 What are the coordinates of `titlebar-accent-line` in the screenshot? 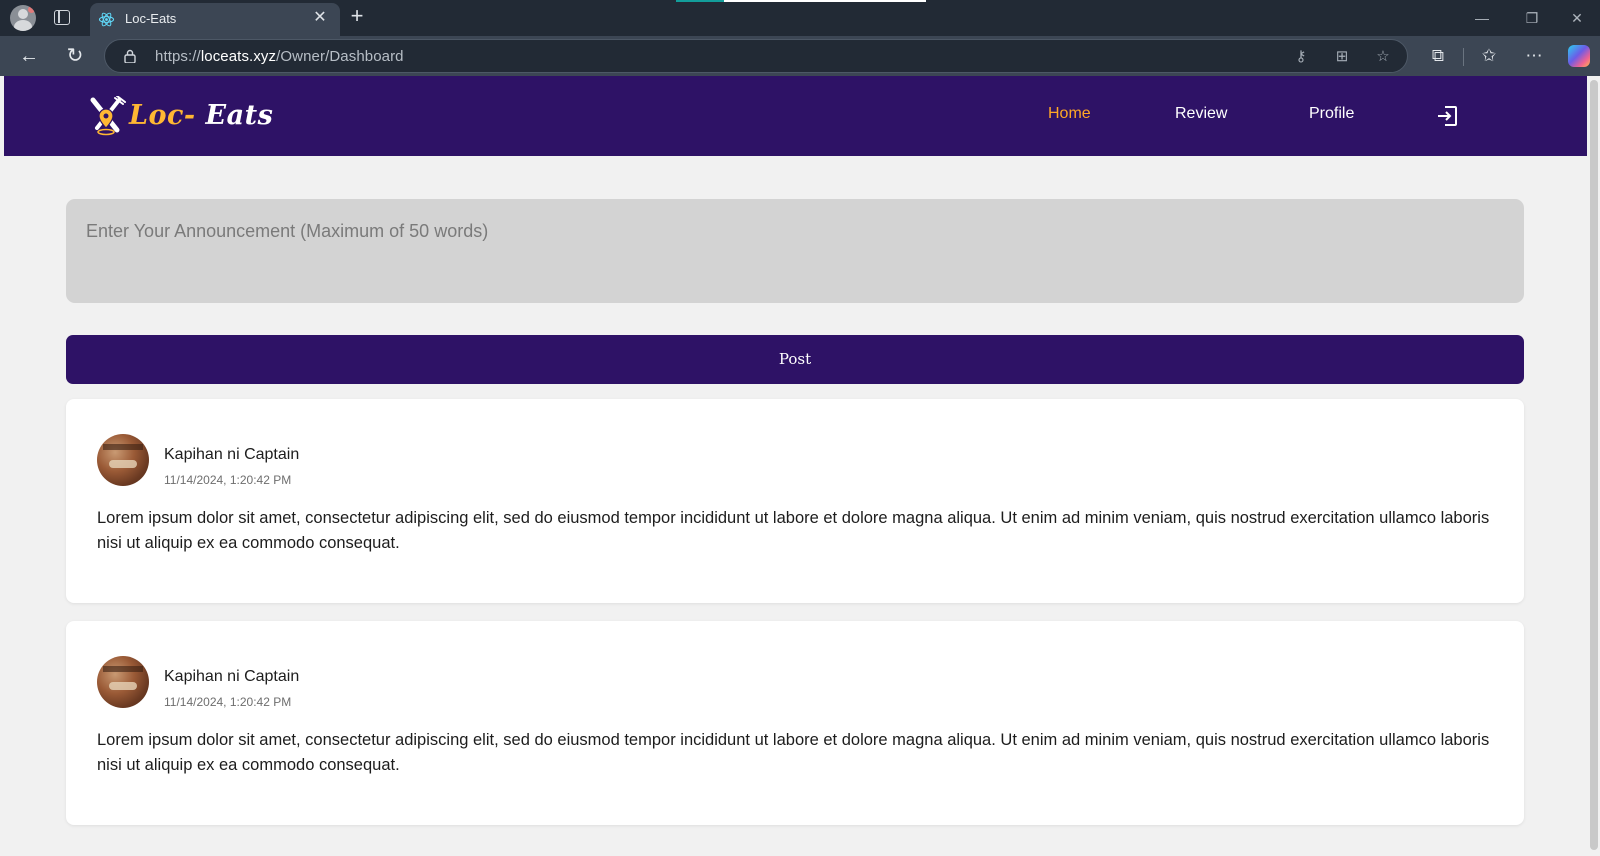 It's located at (700, 1).